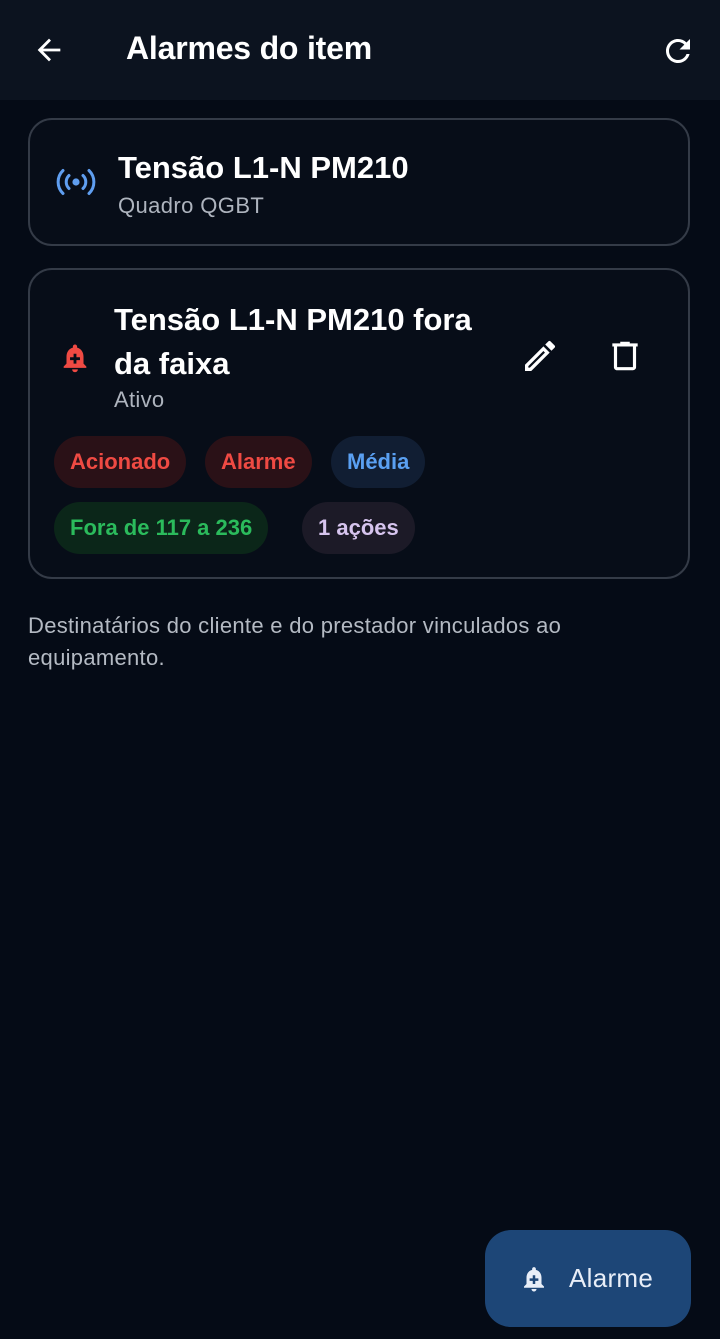  What do you see at coordinates (625, 356) in the screenshot?
I see `delete-icon` at bounding box center [625, 356].